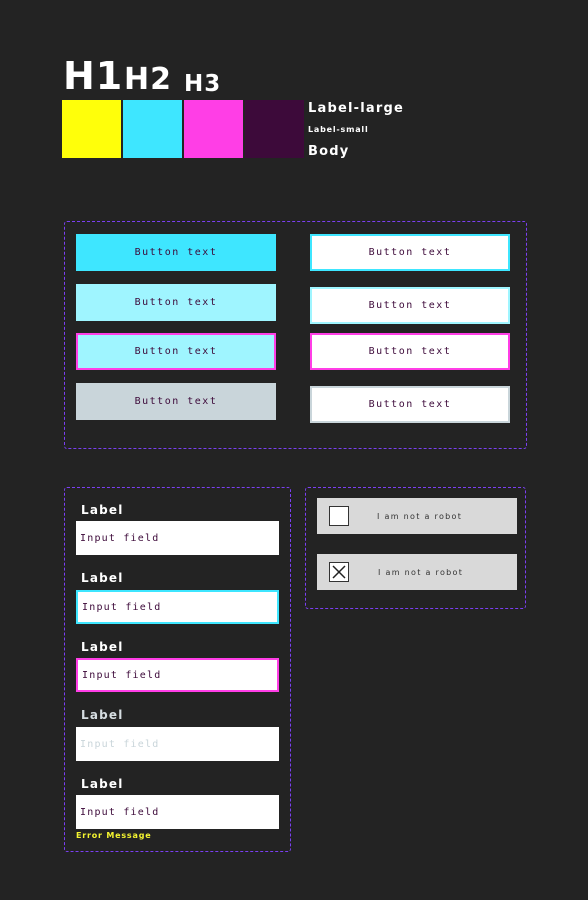 This screenshot has width=588, height=900. Describe the element at coordinates (329, 151) in the screenshot. I see `body-sample: Body` at that location.